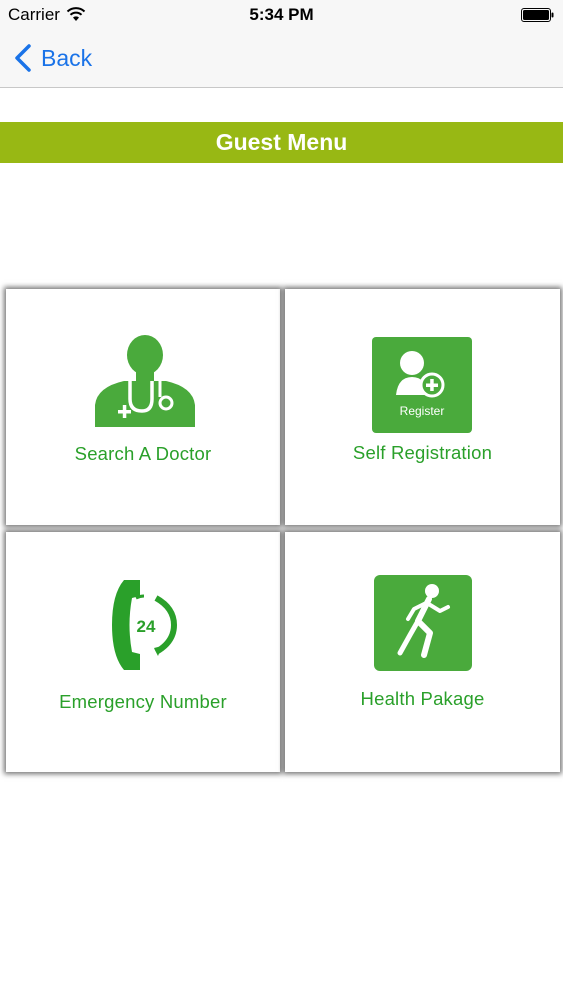 Image resolution: width=563 pixels, height=1000 pixels. I want to click on battery-icon, so click(537, 15).